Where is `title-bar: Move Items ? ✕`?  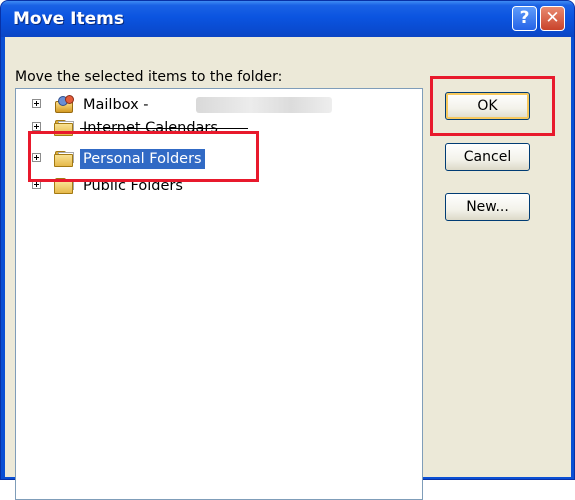 title-bar: Move Items ? ✕ is located at coordinates (287, 19).